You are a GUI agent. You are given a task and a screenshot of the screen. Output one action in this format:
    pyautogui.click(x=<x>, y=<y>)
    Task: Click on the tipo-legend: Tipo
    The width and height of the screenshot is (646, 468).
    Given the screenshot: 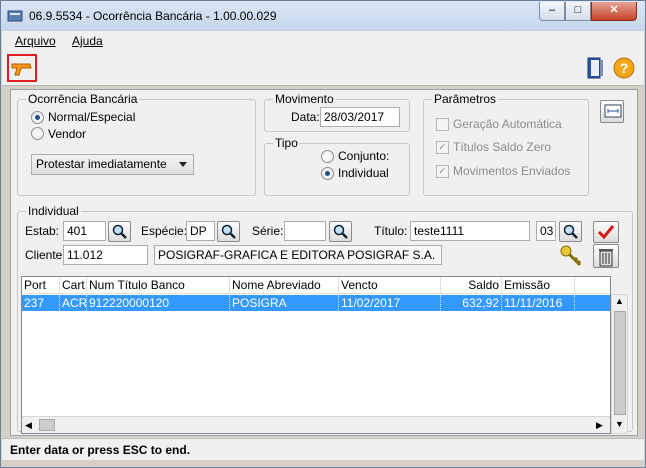 What is the action you would take?
    pyautogui.click(x=286, y=143)
    